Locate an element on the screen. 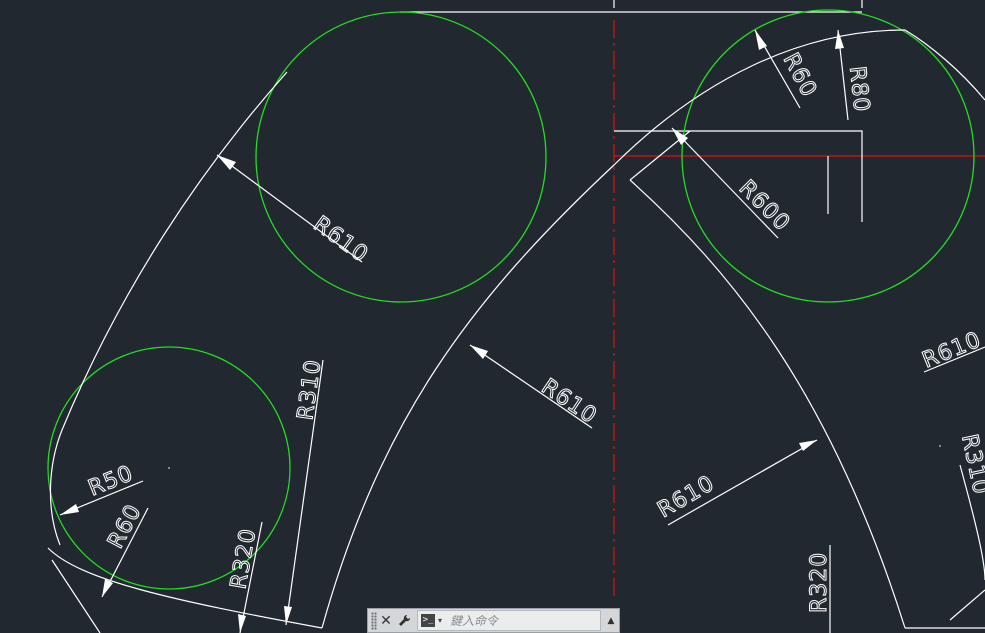  command-line-bar: ✕ >_ ▾ ▲ is located at coordinates (493, 620).